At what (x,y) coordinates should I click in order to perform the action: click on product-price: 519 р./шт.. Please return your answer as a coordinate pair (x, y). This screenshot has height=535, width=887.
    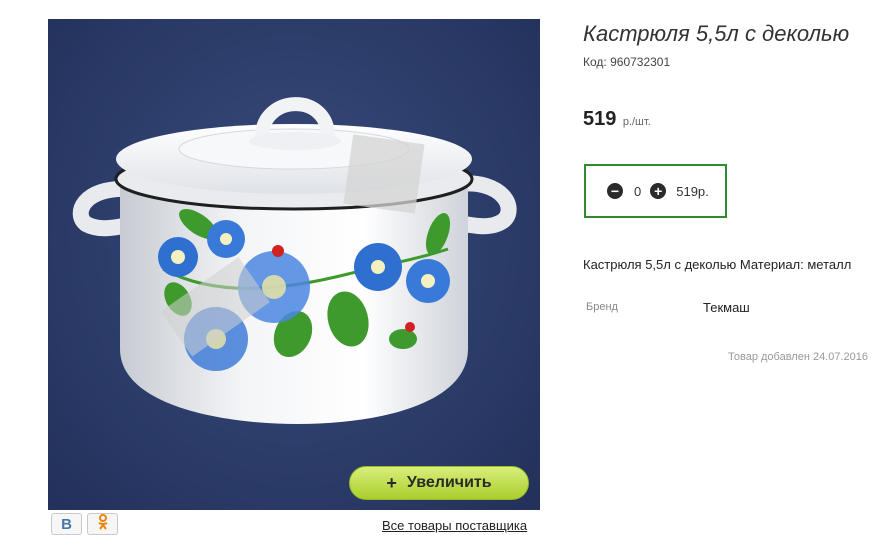
    Looking at the image, I should click on (617, 119).